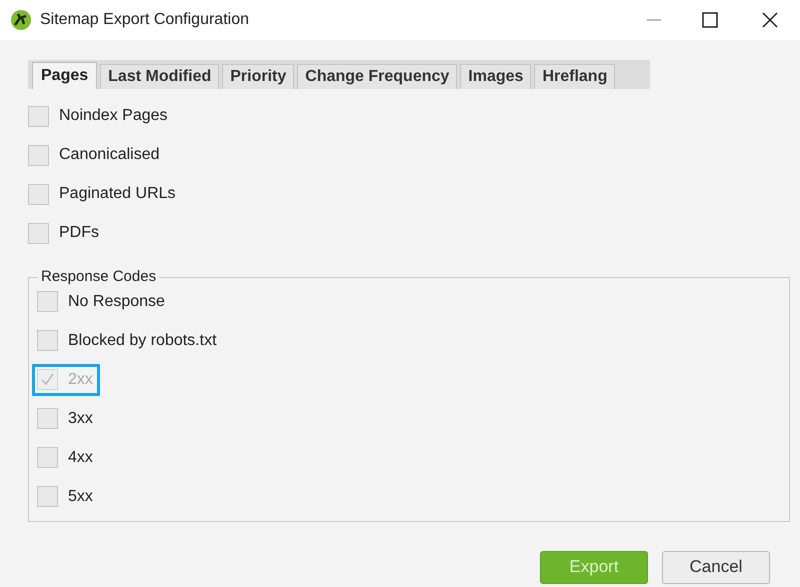 The height and width of the screenshot is (587, 800). I want to click on checkmark-icon, so click(47, 379).